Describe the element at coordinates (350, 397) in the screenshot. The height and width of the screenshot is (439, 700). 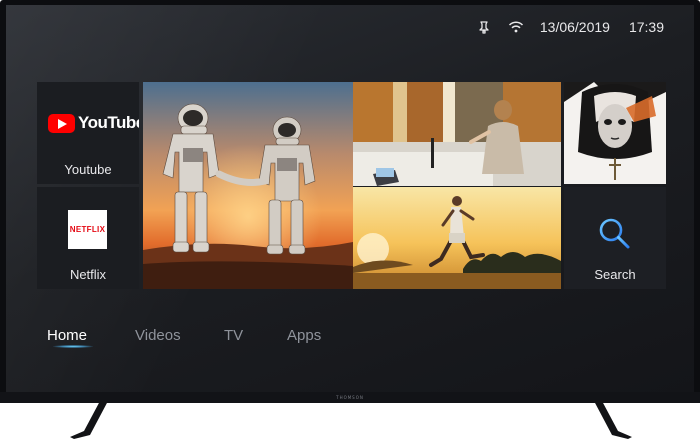
I see `tv-brand-logo: THOMSON` at that location.